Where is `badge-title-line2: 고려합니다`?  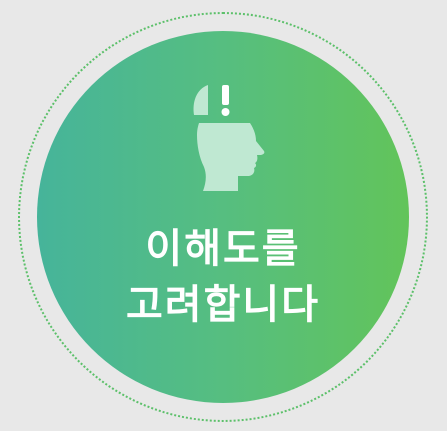 badge-title-line2: 고려합니다 is located at coordinates (223, 305).